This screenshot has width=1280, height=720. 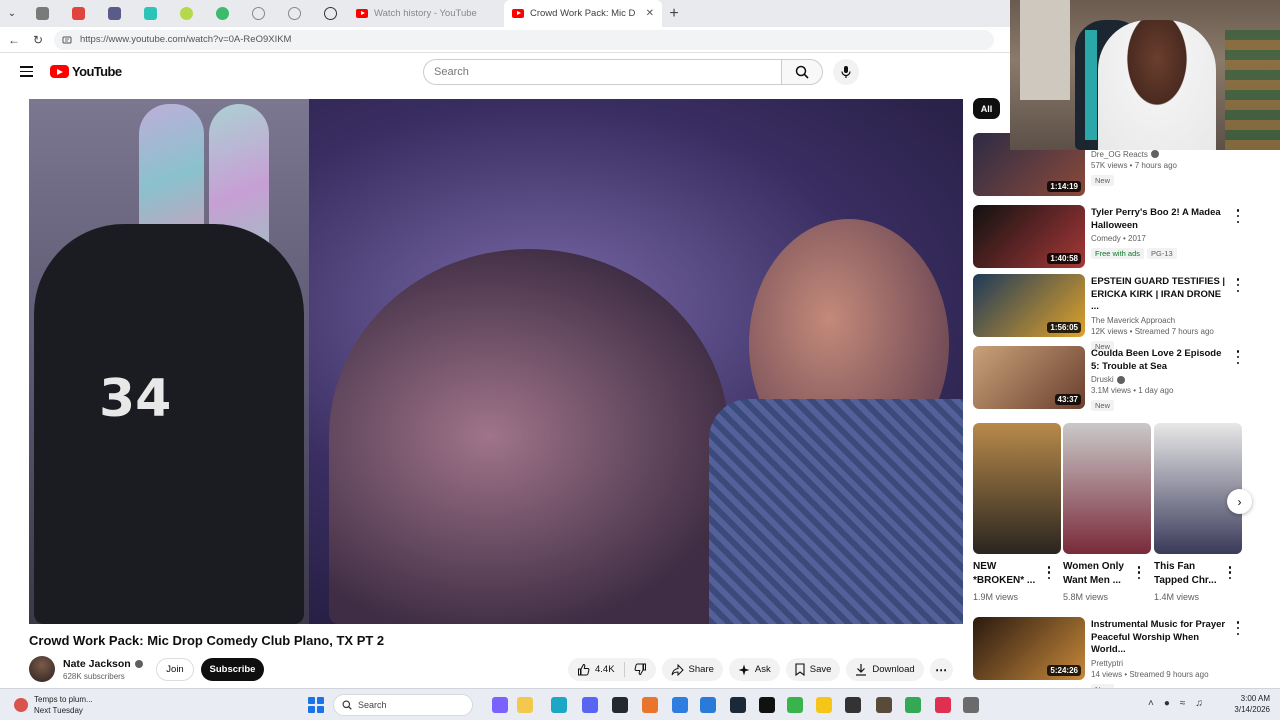 What do you see at coordinates (795, 705) in the screenshot?
I see `xbox-icon` at bounding box center [795, 705].